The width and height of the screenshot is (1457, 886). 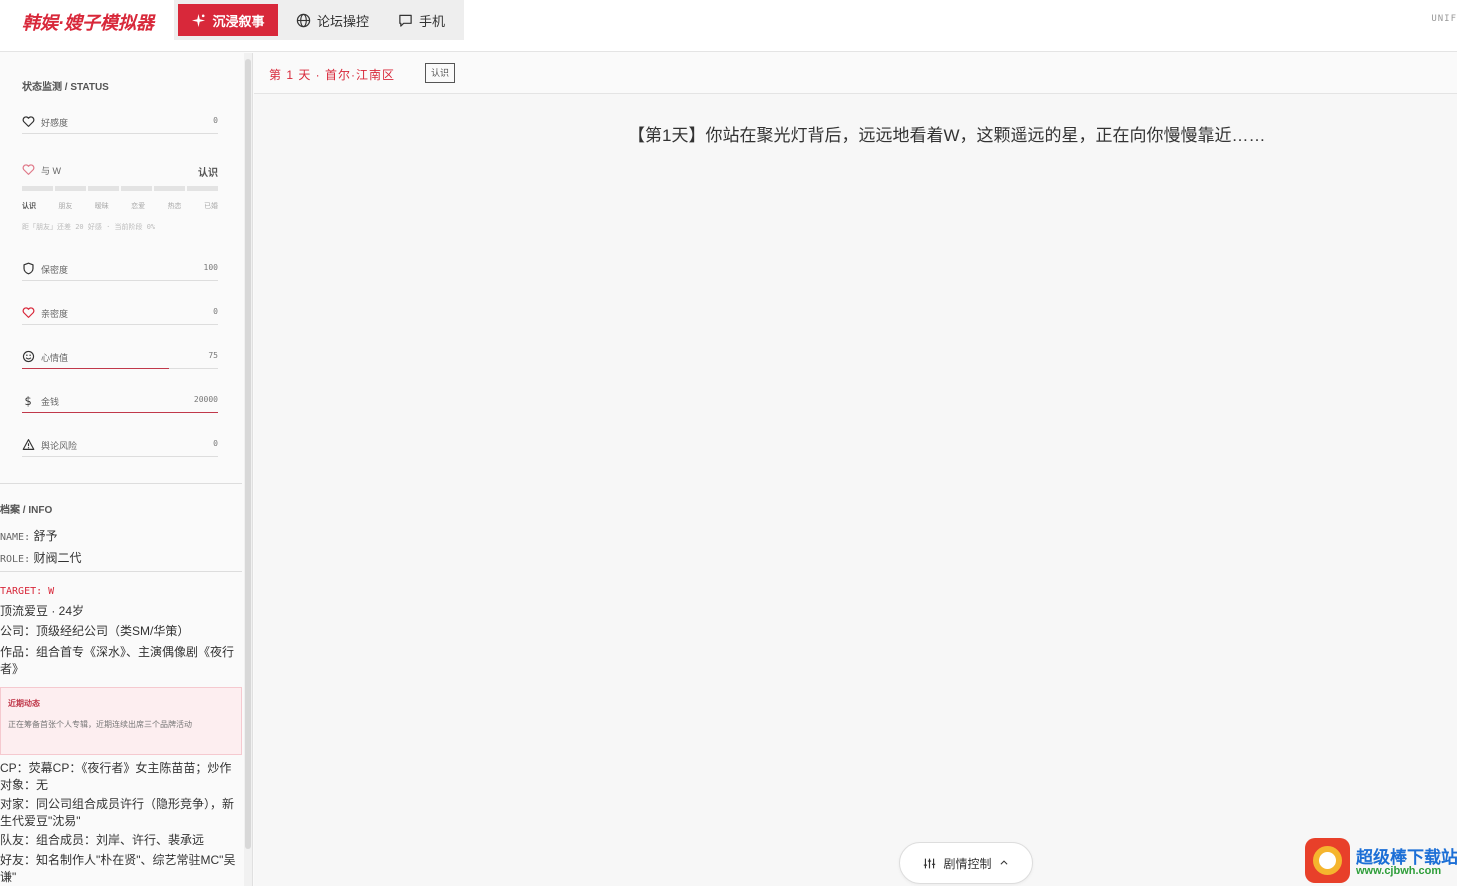 What do you see at coordinates (120, 412) in the screenshot?
I see `money-fill-bar` at bounding box center [120, 412].